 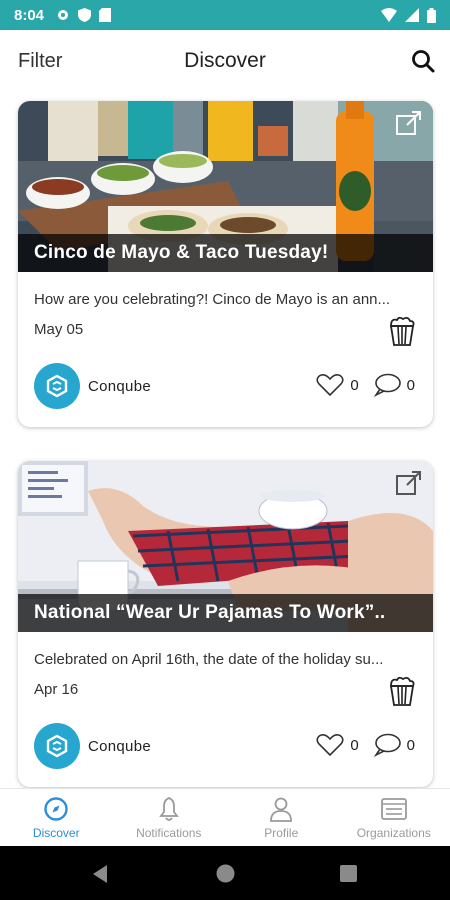 What do you see at coordinates (100, 874) in the screenshot?
I see `back-icon` at bounding box center [100, 874].